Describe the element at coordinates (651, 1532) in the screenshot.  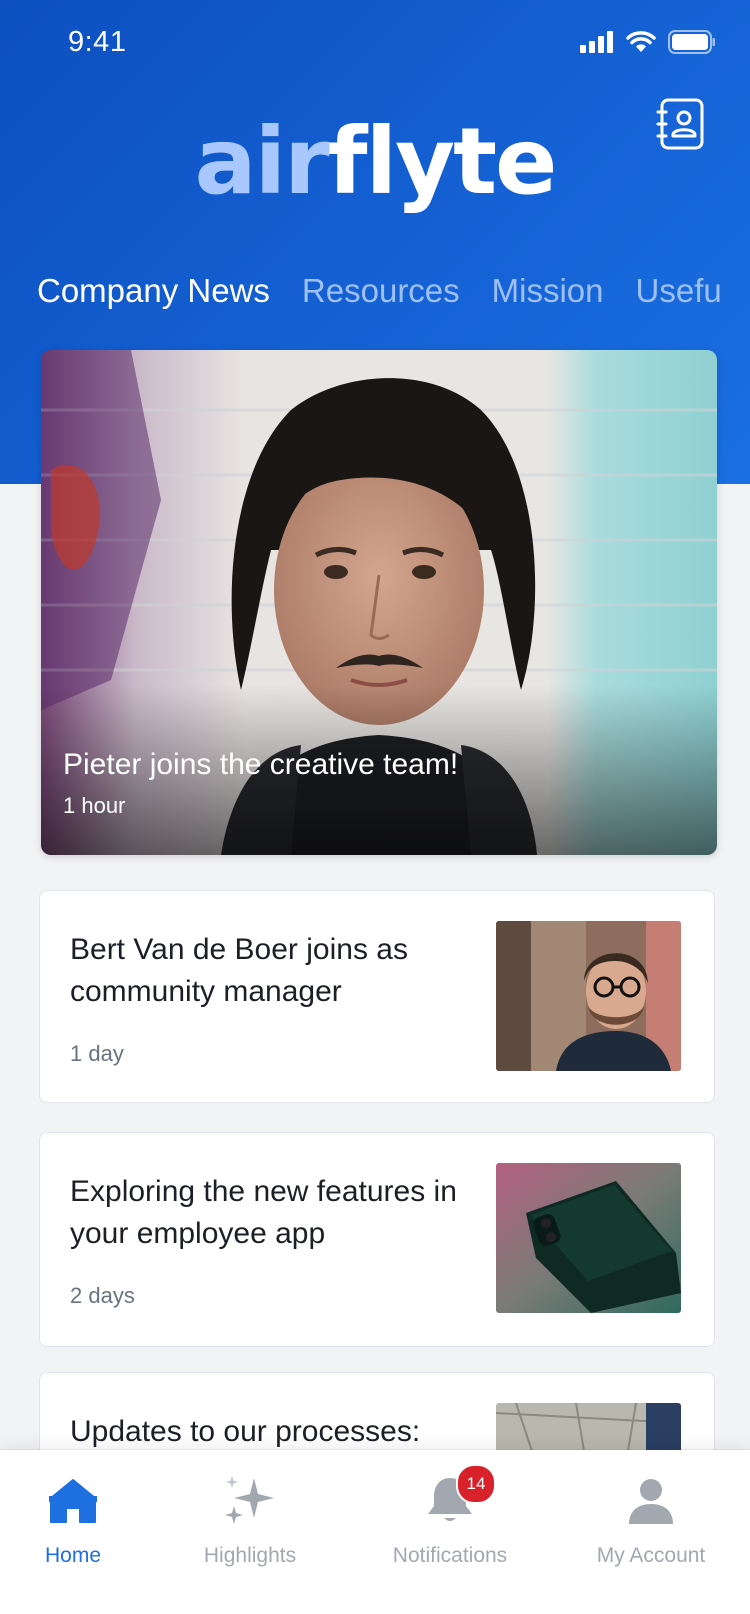
I see `tab-my-account: My Account` at that location.